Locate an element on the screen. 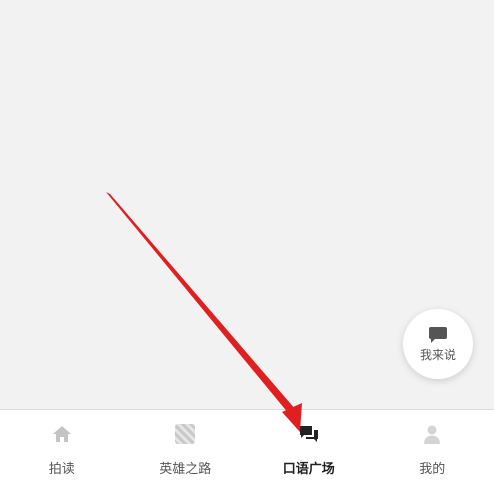  tab-mine-label: 我的 is located at coordinates (432, 467).